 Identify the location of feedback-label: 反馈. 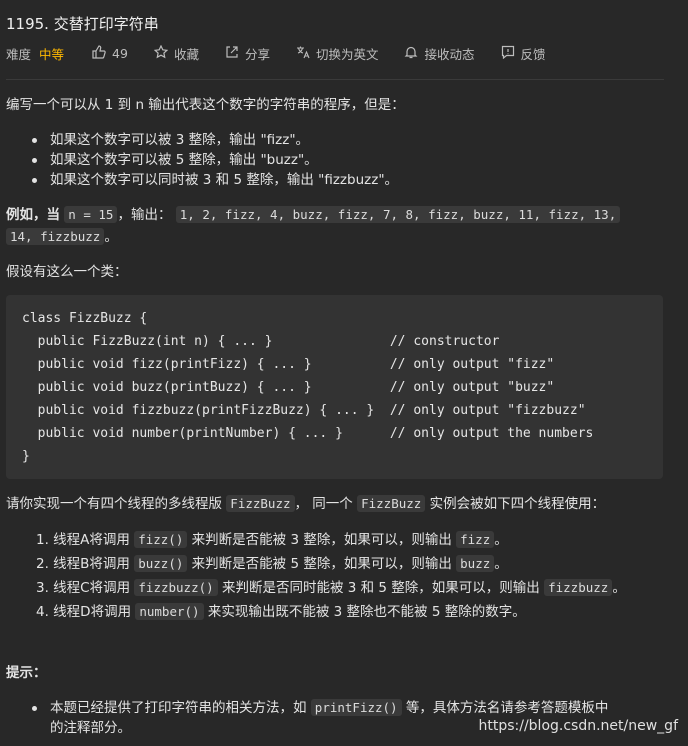
(533, 54).